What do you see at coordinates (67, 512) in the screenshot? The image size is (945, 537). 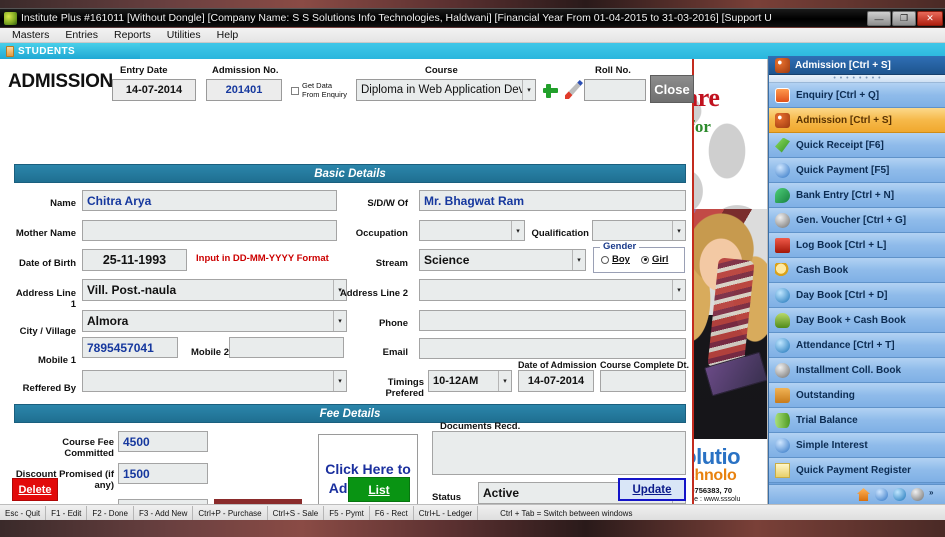 I see `status-f1-edit: F1 - Edit` at bounding box center [67, 512].